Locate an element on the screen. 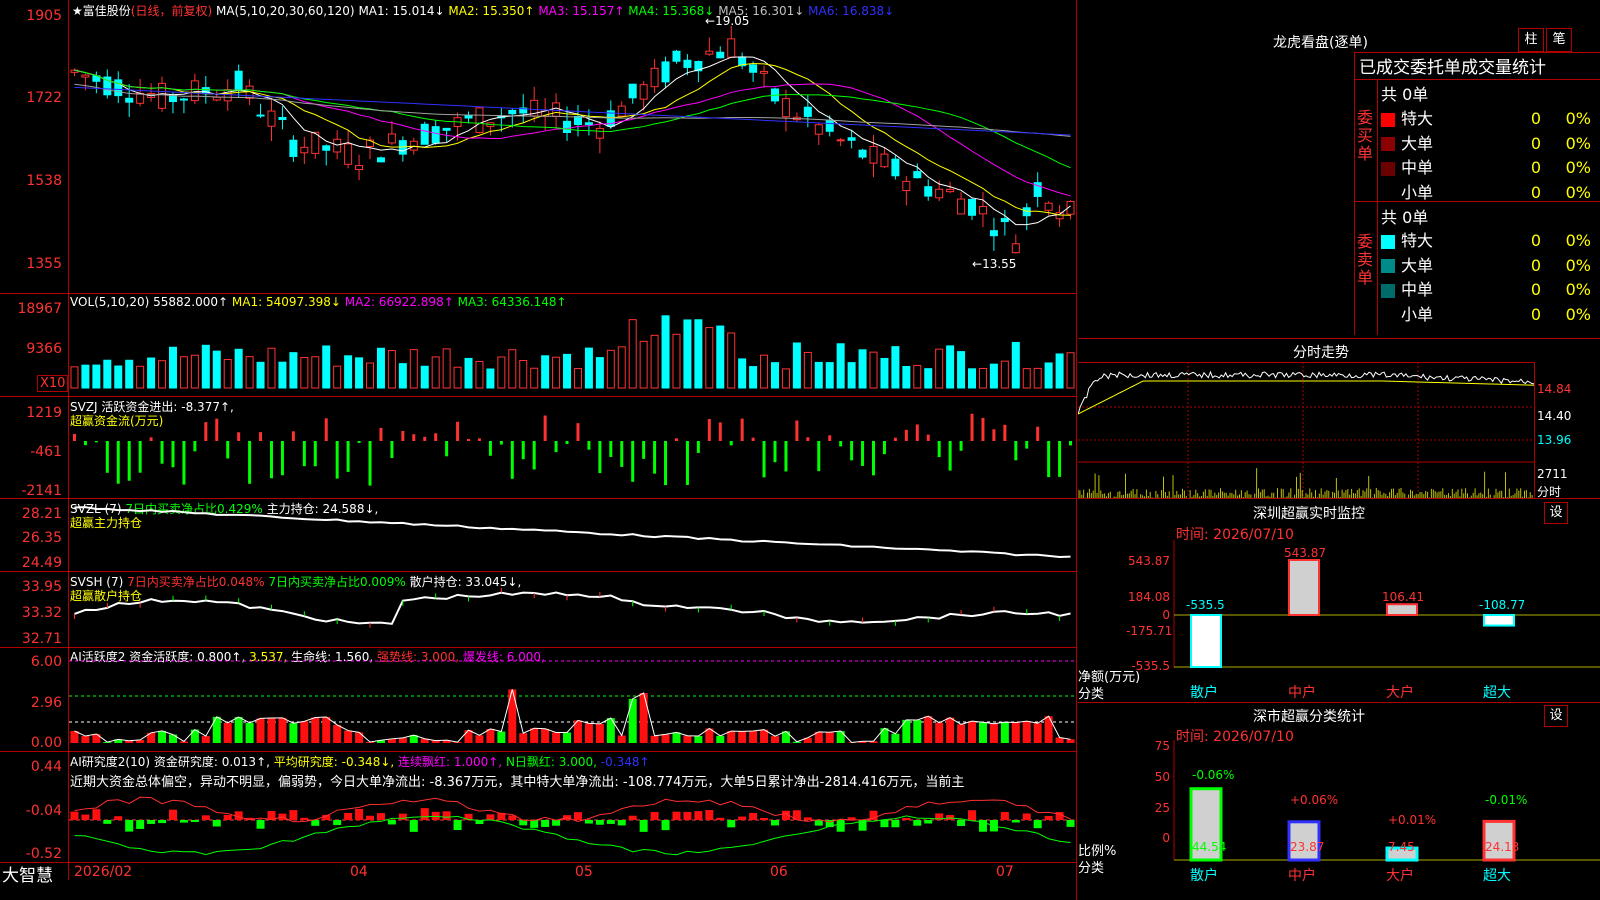  cls-change-label: +0.01% is located at coordinates (1412, 820).